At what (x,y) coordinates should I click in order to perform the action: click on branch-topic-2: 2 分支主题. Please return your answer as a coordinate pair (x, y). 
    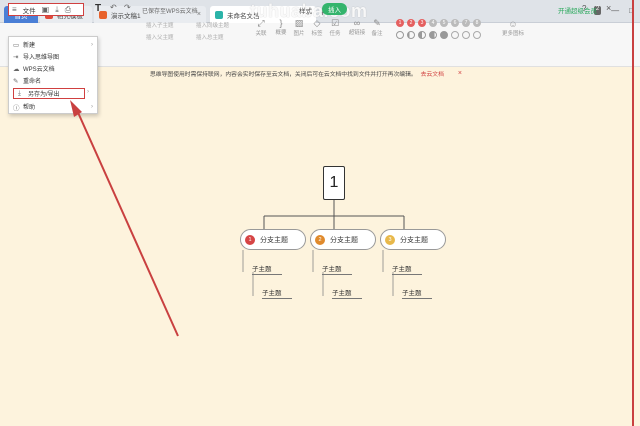
    Looking at the image, I should click on (343, 239).